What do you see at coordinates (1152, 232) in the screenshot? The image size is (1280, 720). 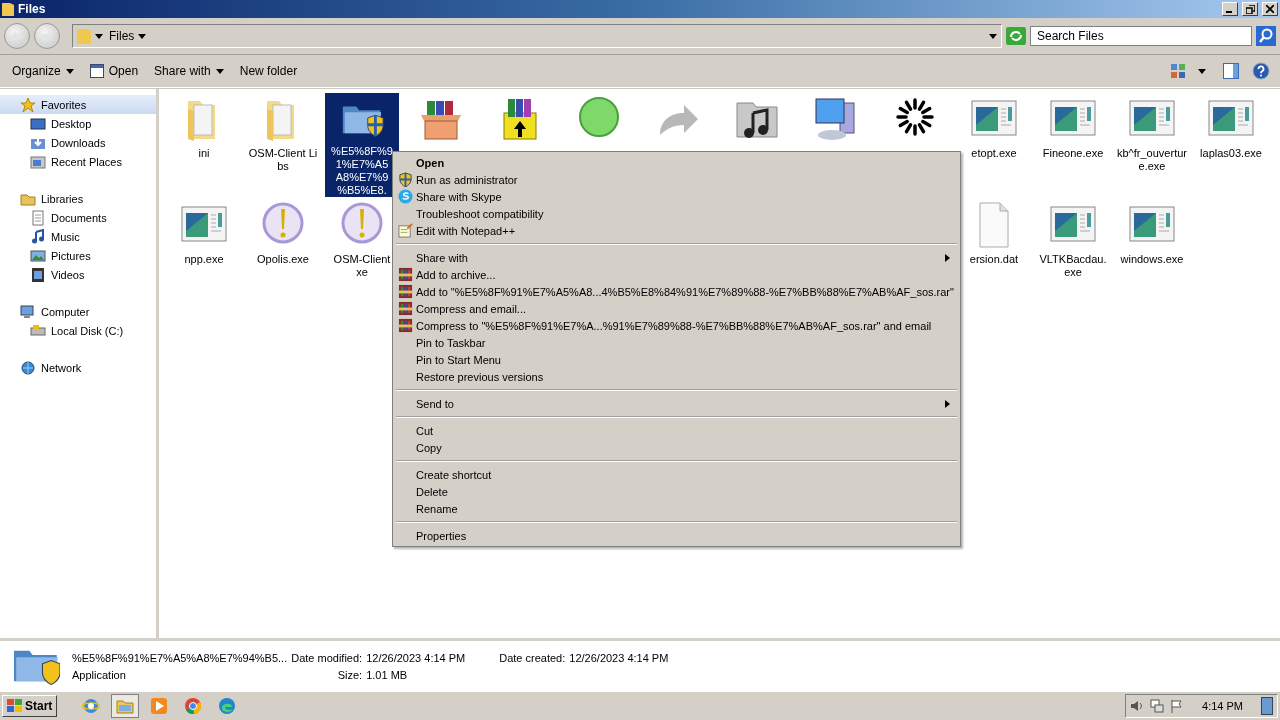 I see `file-item: windows.exe` at bounding box center [1152, 232].